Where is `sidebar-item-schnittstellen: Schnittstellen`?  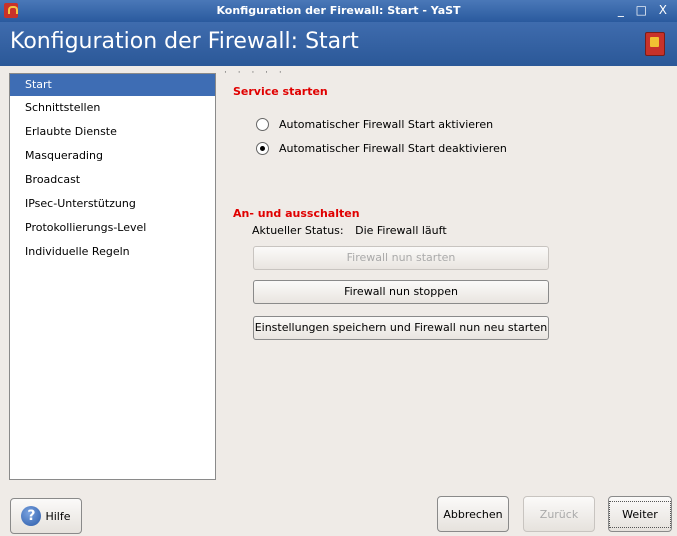
sidebar-item-schnittstellen: Schnittstellen is located at coordinates (112, 108).